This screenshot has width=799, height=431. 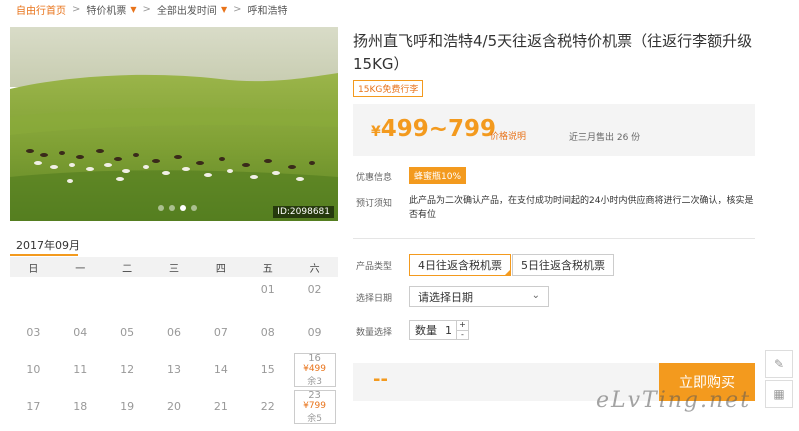 I want to click on quantity-prefix: 数量, so click(x=426, y=330).